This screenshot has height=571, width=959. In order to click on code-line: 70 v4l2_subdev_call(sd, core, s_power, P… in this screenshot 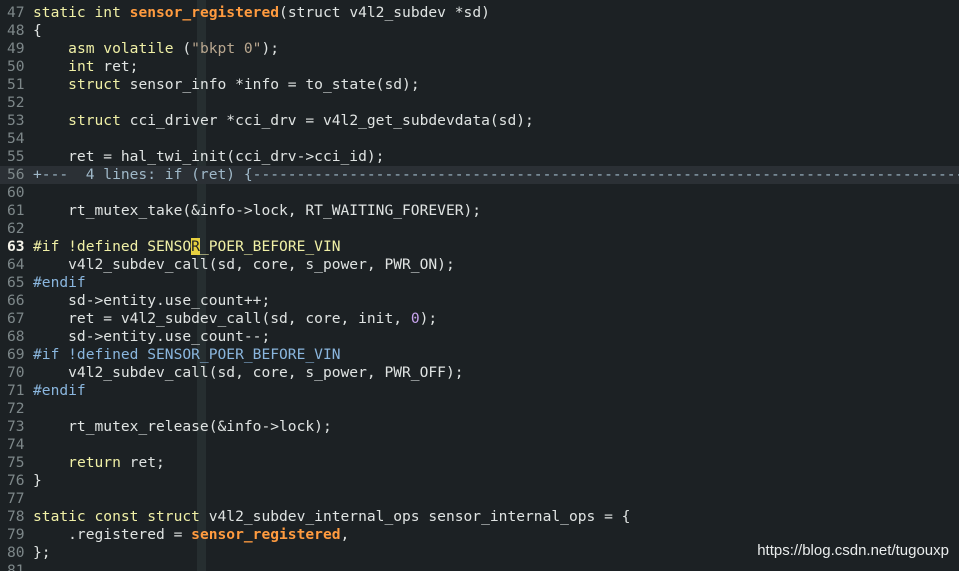, I will do `click(479, 373)`.